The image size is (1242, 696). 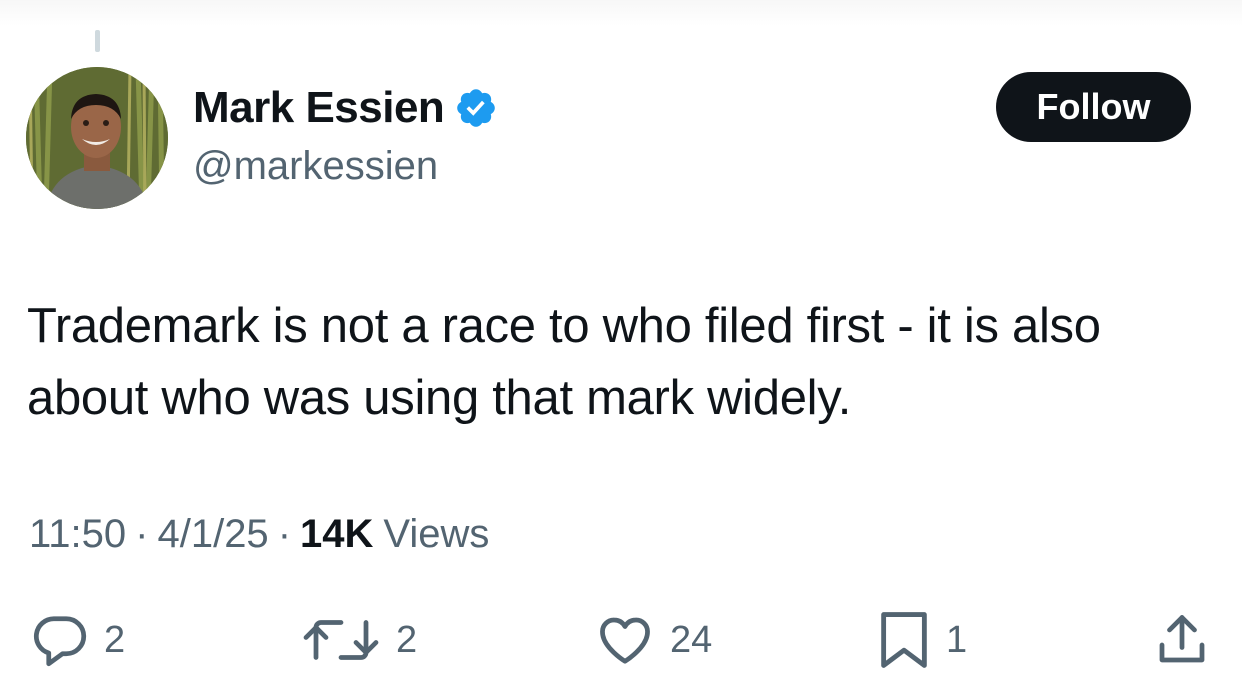 I want to click on action-bar: 2 2 24 1, so click(x=621, y=640).